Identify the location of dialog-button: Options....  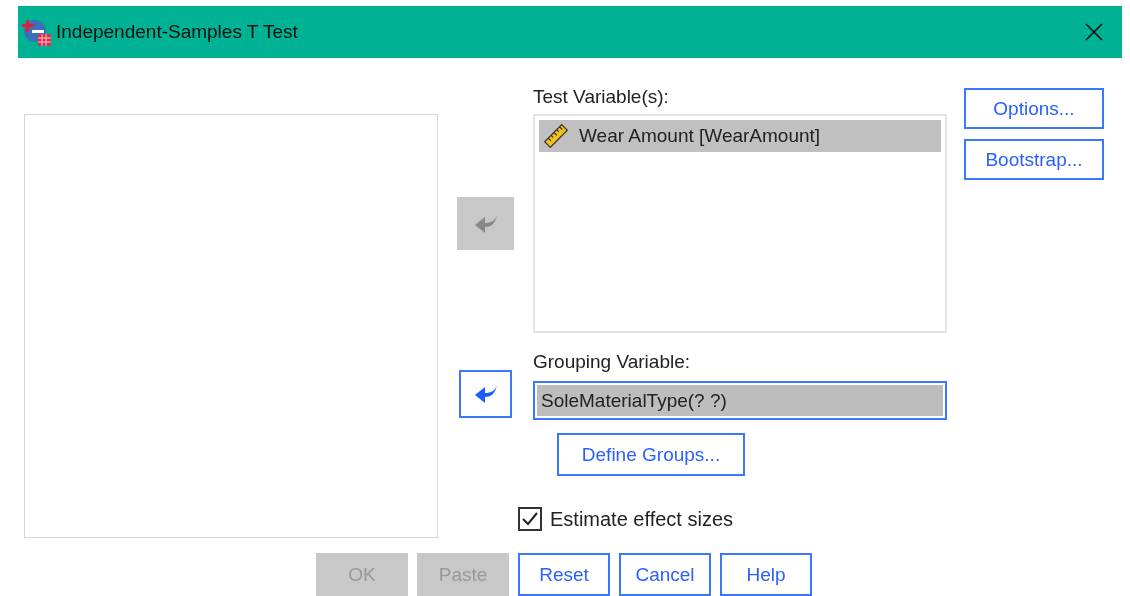
(1034, 108).